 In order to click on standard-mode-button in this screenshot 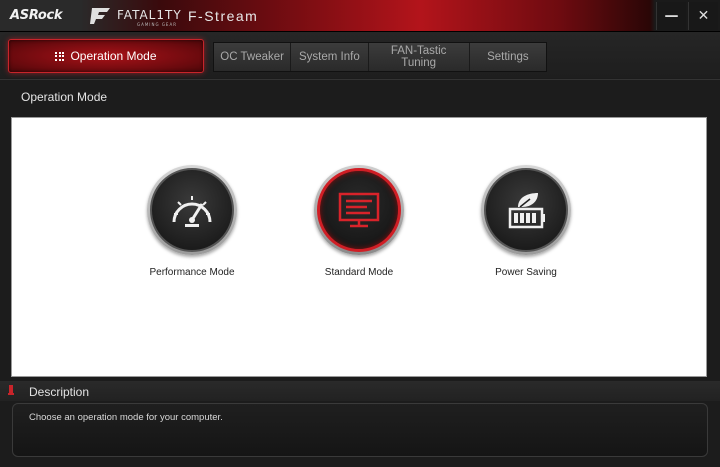, I will do `click(359, 210)`.